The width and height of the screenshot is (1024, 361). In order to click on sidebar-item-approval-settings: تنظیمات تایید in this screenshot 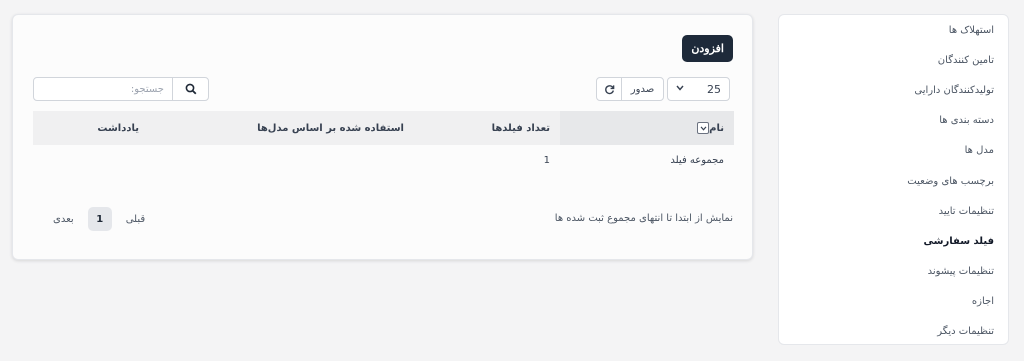, I will do `click(893, 211)`.